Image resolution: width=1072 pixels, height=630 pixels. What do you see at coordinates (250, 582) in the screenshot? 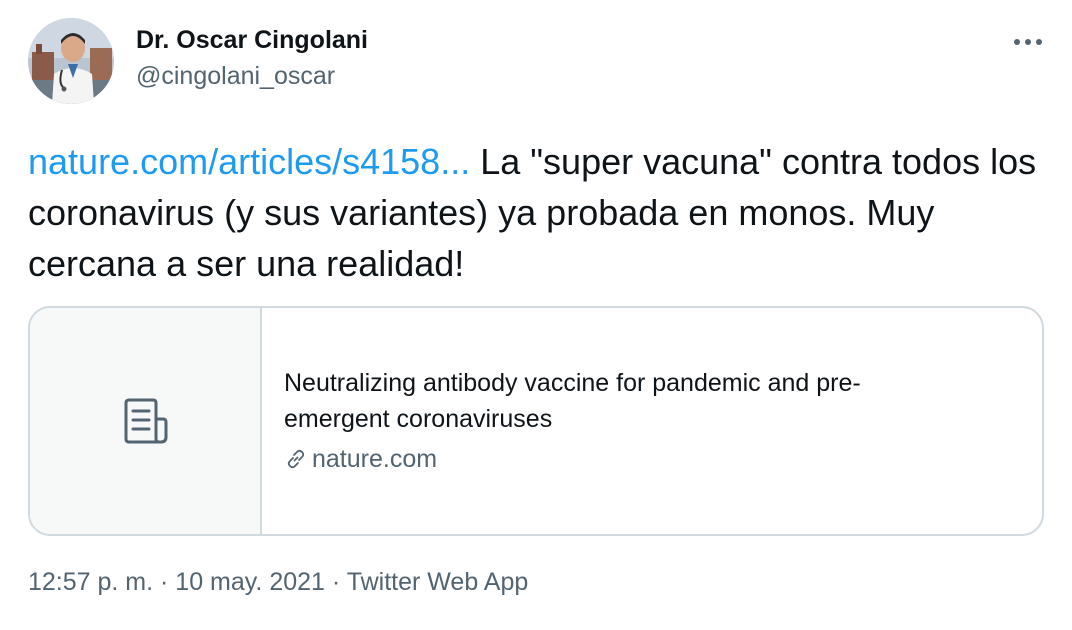
I see `tweet-date: 10 may. 2021` at bounding box center [250, 582].